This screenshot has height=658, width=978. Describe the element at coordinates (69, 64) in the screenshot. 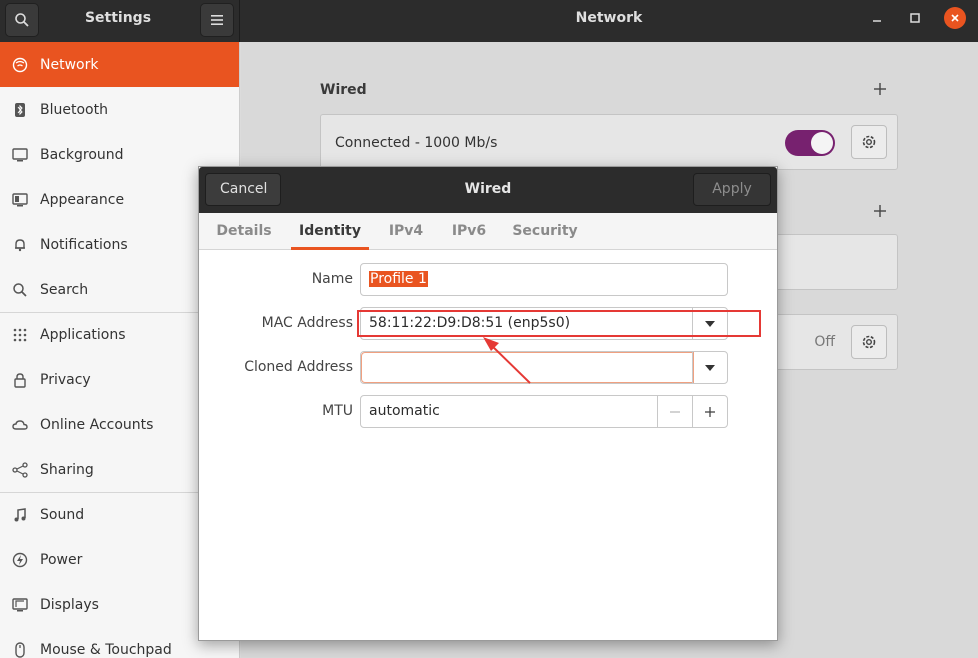

I see `sidebar-item-label: Network` at that location.